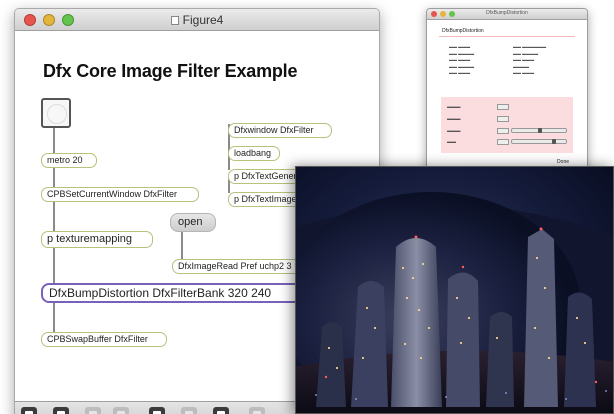  Describe the element at coordinates (529, 60) in the screenshot. I see `inspector-list-right: ▬▬ ▬▬▬▬▬▬ ▬▬ ▬▬▬▬ ▬▬ ▬▬▬ ▬▬▬▬ ▬▬ ▬▬▬` at that location.